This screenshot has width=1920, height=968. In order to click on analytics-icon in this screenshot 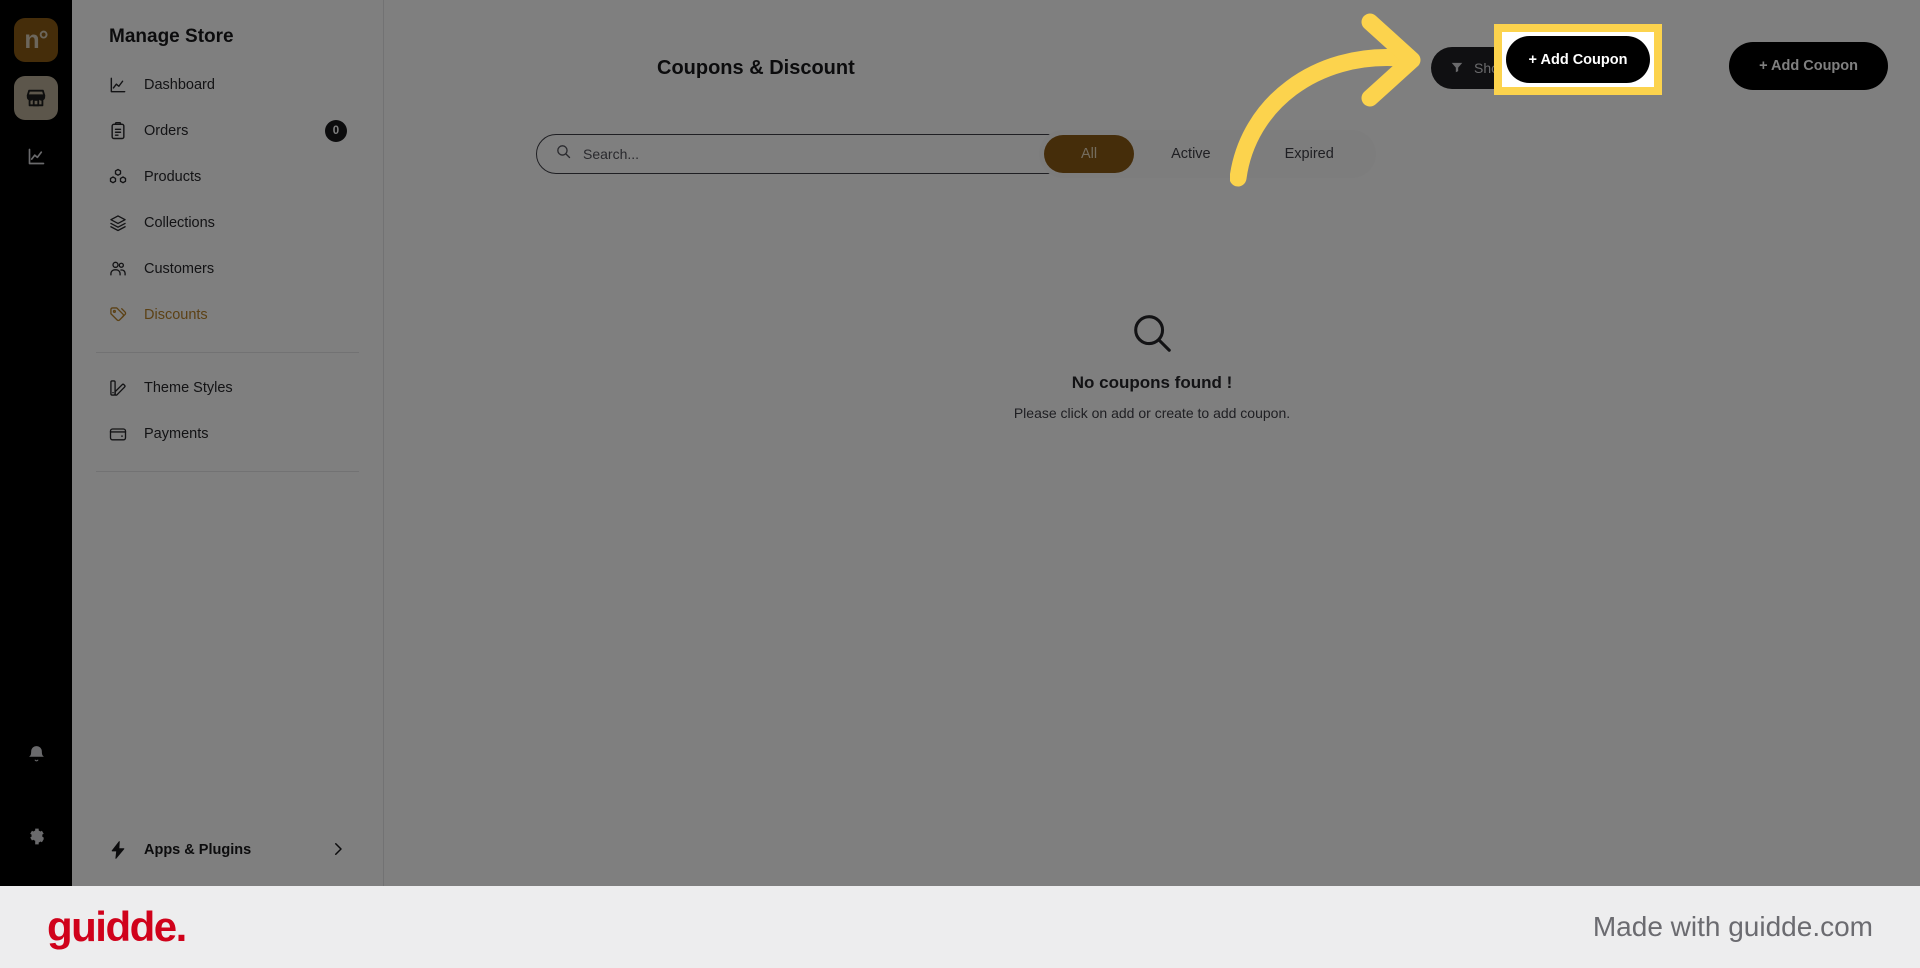, I will do `click(36, 156)`.